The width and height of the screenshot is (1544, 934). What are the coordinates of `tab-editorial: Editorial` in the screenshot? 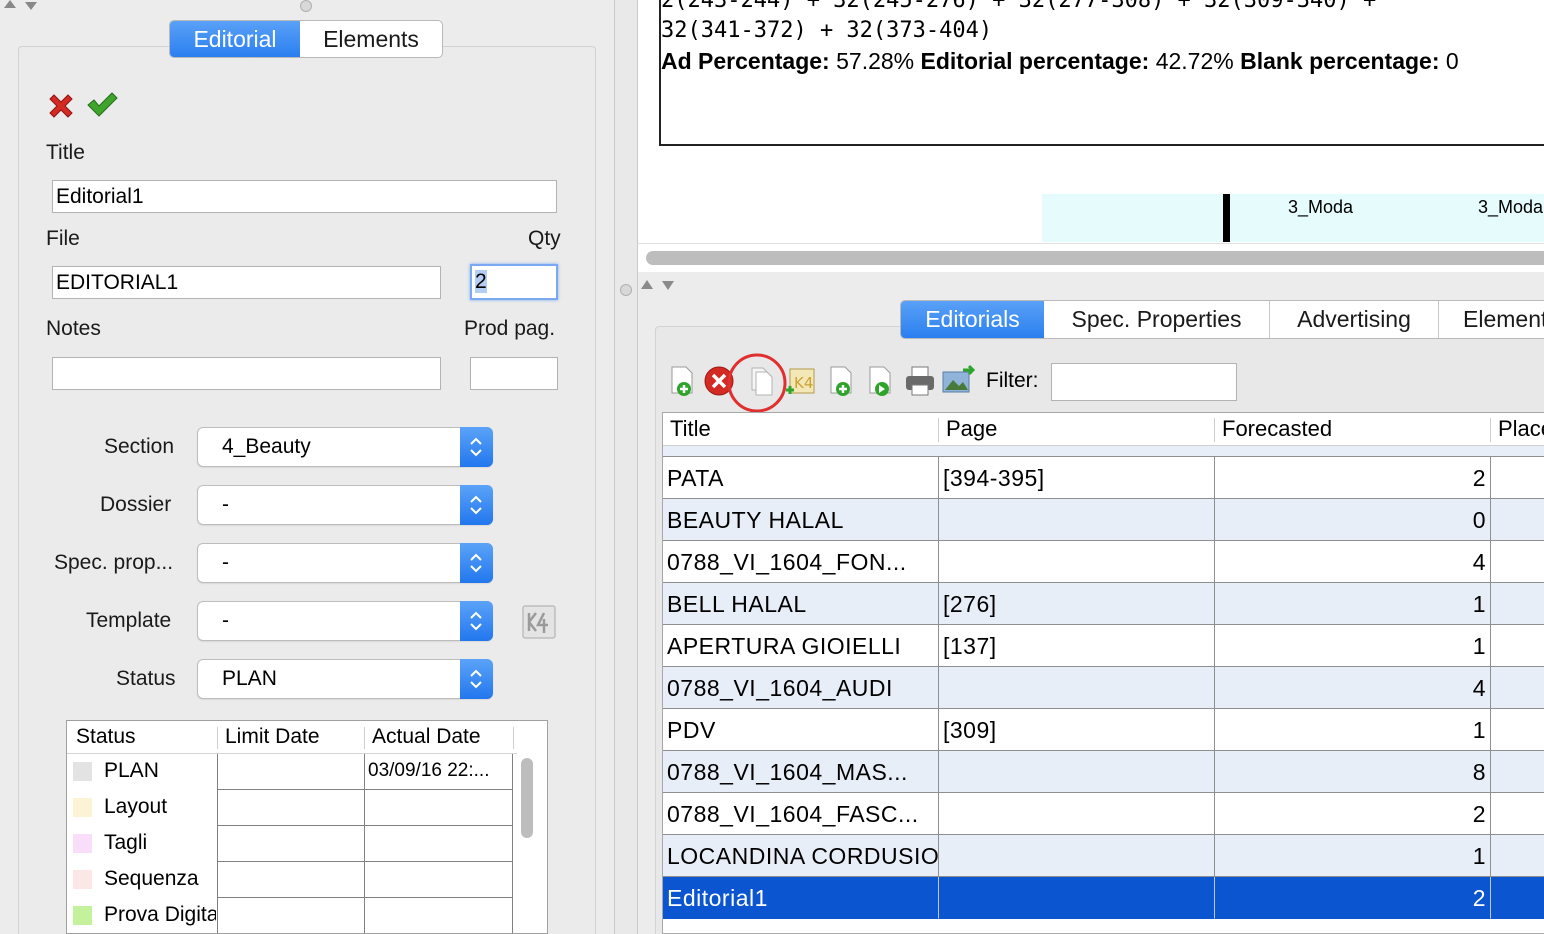 It's located at (235, 39).